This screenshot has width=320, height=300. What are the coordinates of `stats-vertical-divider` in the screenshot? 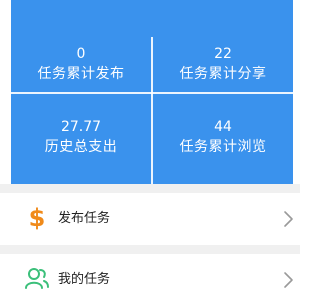 It's located at (152, 110).